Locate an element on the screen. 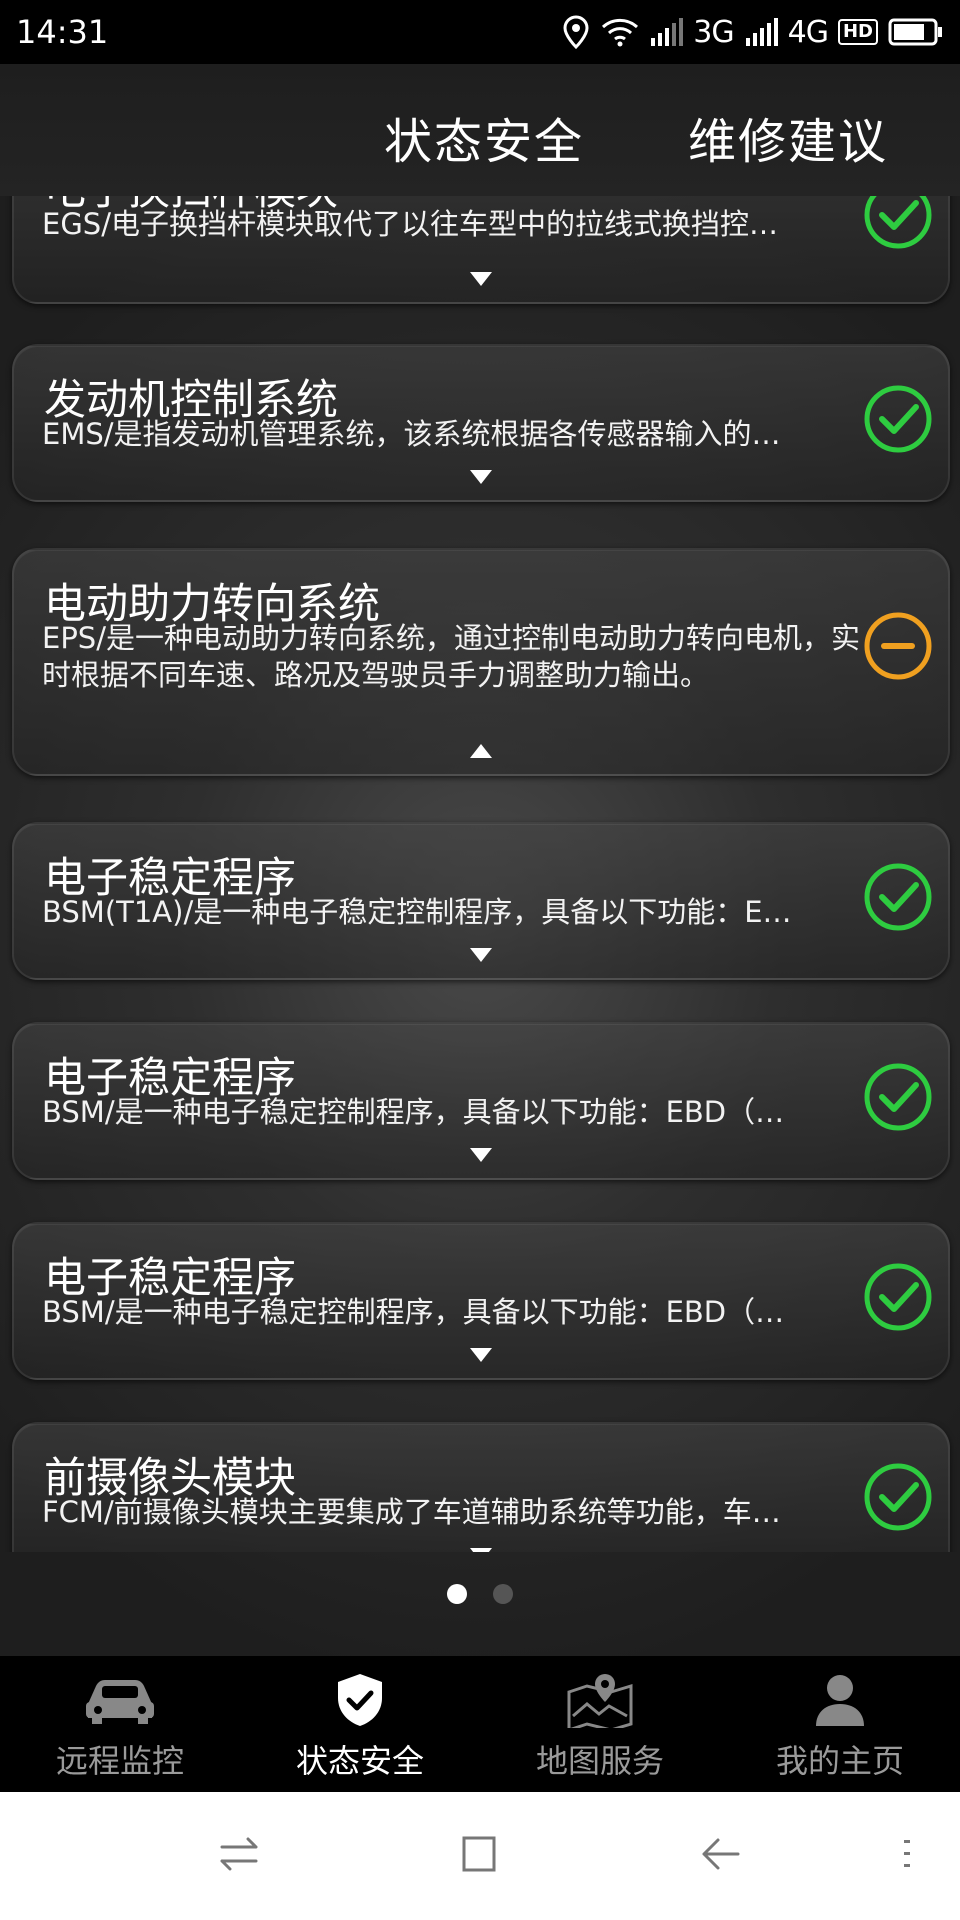  page-dot is located at coordinates (503, 1594).